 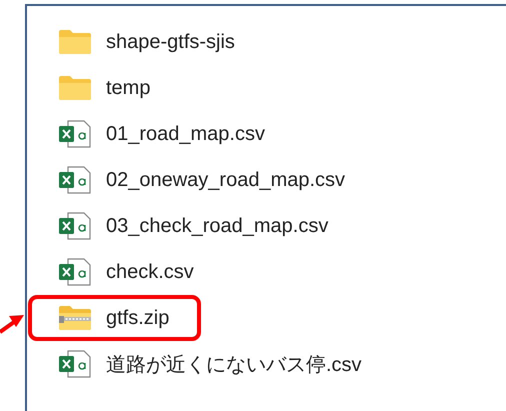 What do you see at coordinates (234, 364) in the screenshot?
I see `file-name: 道路が近くにないバス停.csv` at bounding box center [234, 364].